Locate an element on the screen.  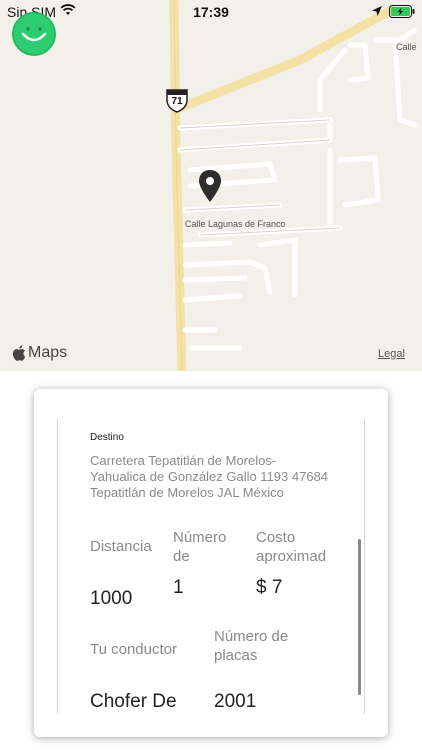
battery-charging-icon is located at coordinates (402, 11).